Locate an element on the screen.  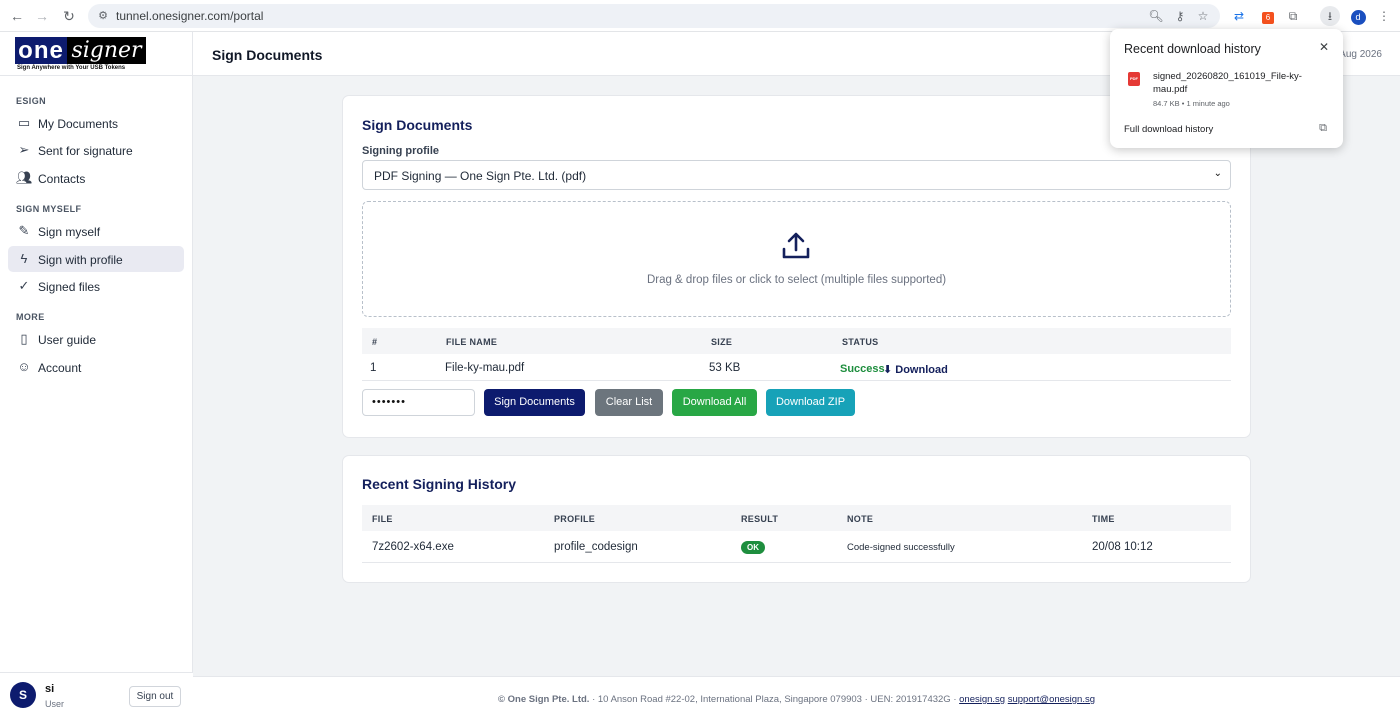
forward-icon: → is located at coordinates (42, 16).